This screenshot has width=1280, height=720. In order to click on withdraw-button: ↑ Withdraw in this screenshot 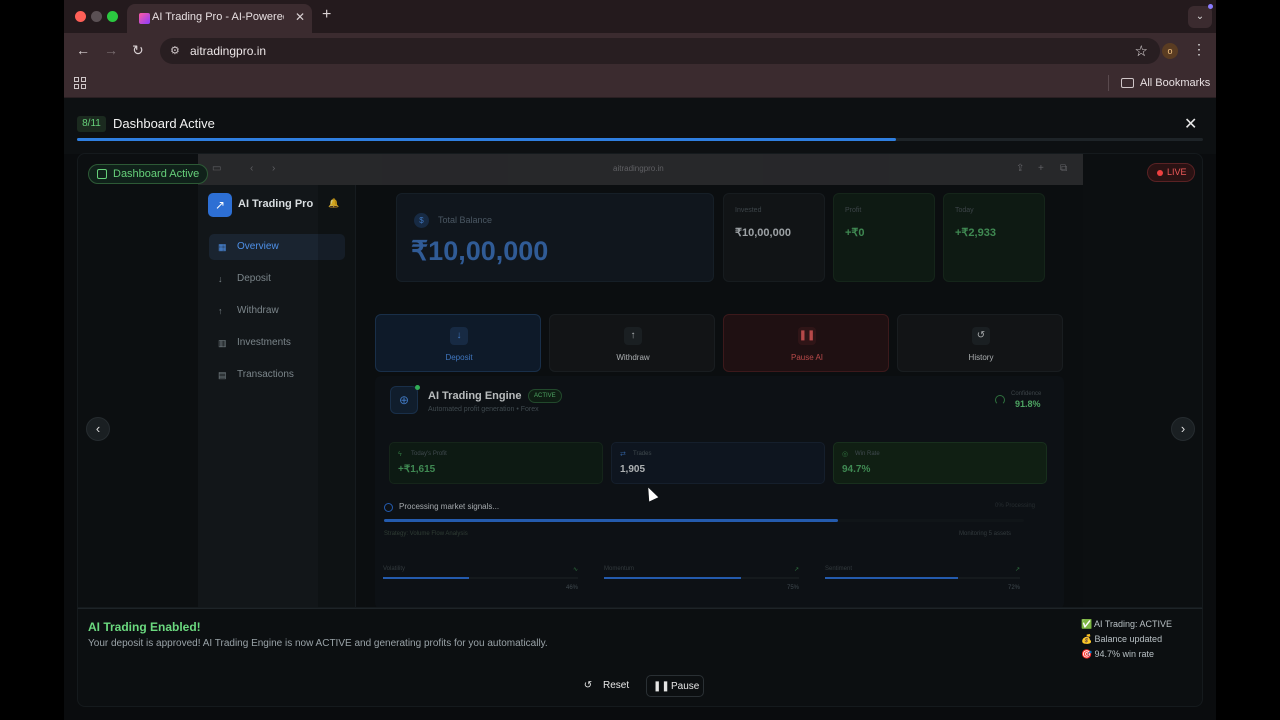, I will do `click(632, 343)`.